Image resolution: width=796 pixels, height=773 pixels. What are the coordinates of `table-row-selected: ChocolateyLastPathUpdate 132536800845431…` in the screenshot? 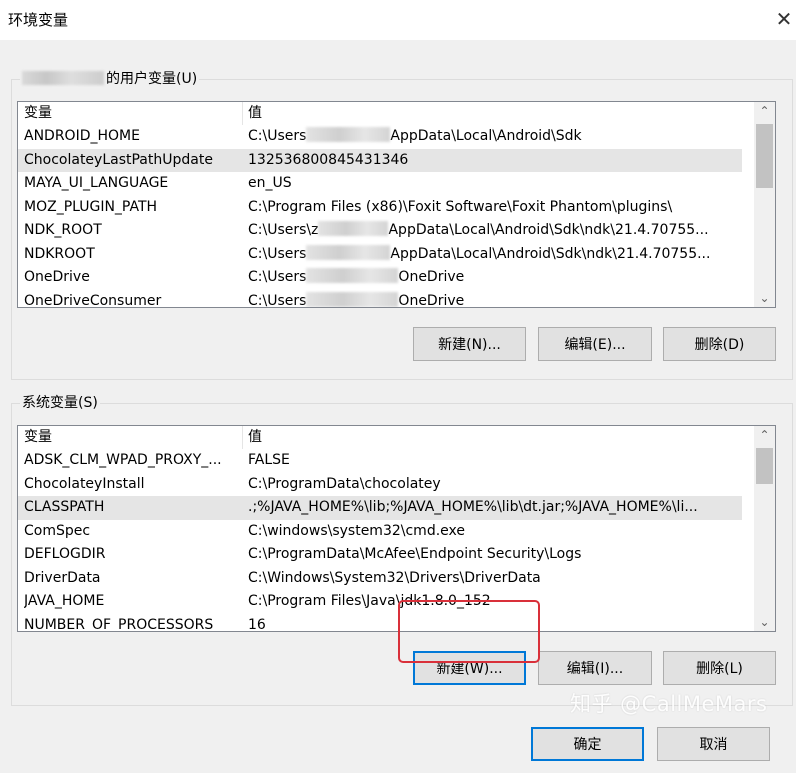 It's located at (380, 160).